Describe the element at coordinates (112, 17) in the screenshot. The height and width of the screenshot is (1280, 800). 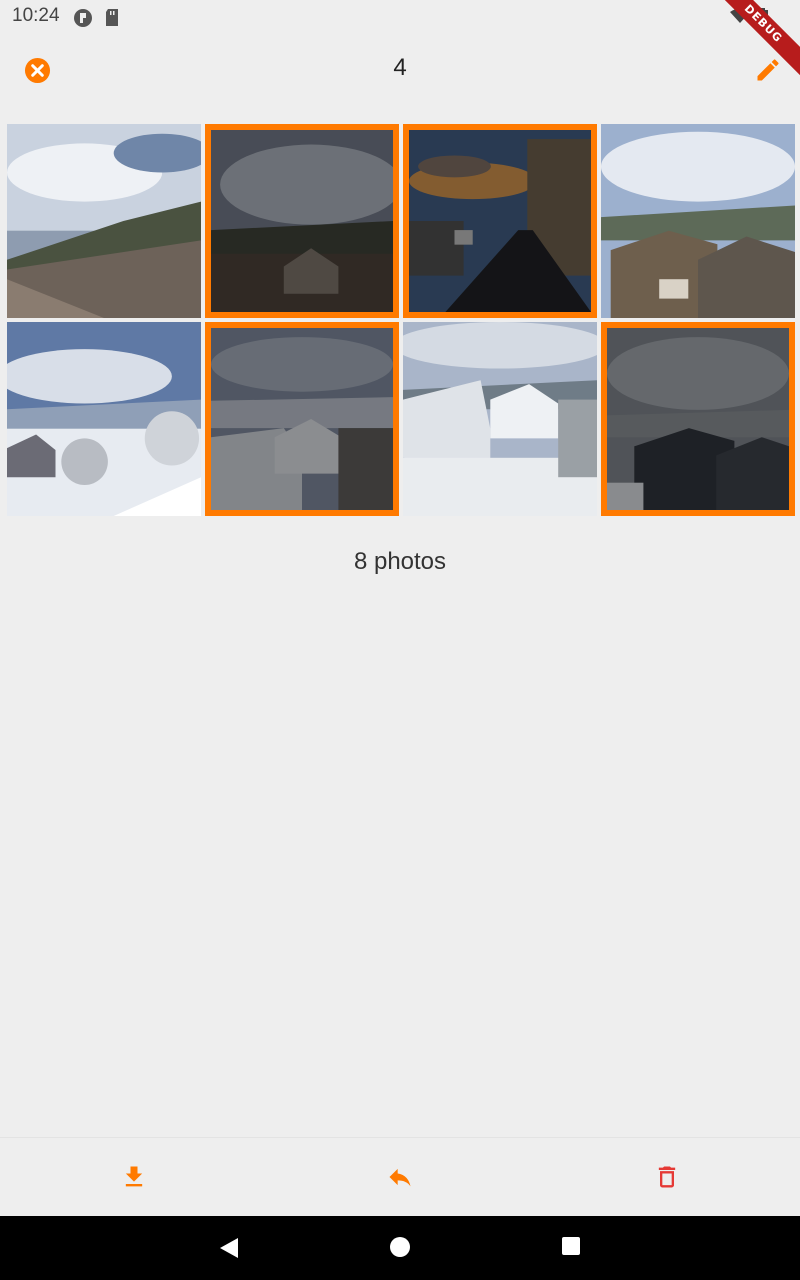
I see `sd-card-icon` at that location.